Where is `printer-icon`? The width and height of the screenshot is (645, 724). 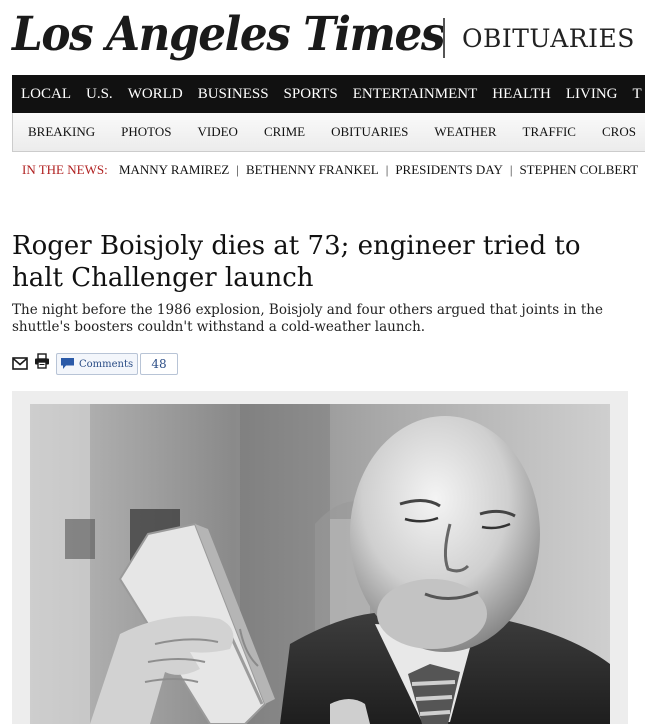 printer-icon is located at coordinates (42, 363).